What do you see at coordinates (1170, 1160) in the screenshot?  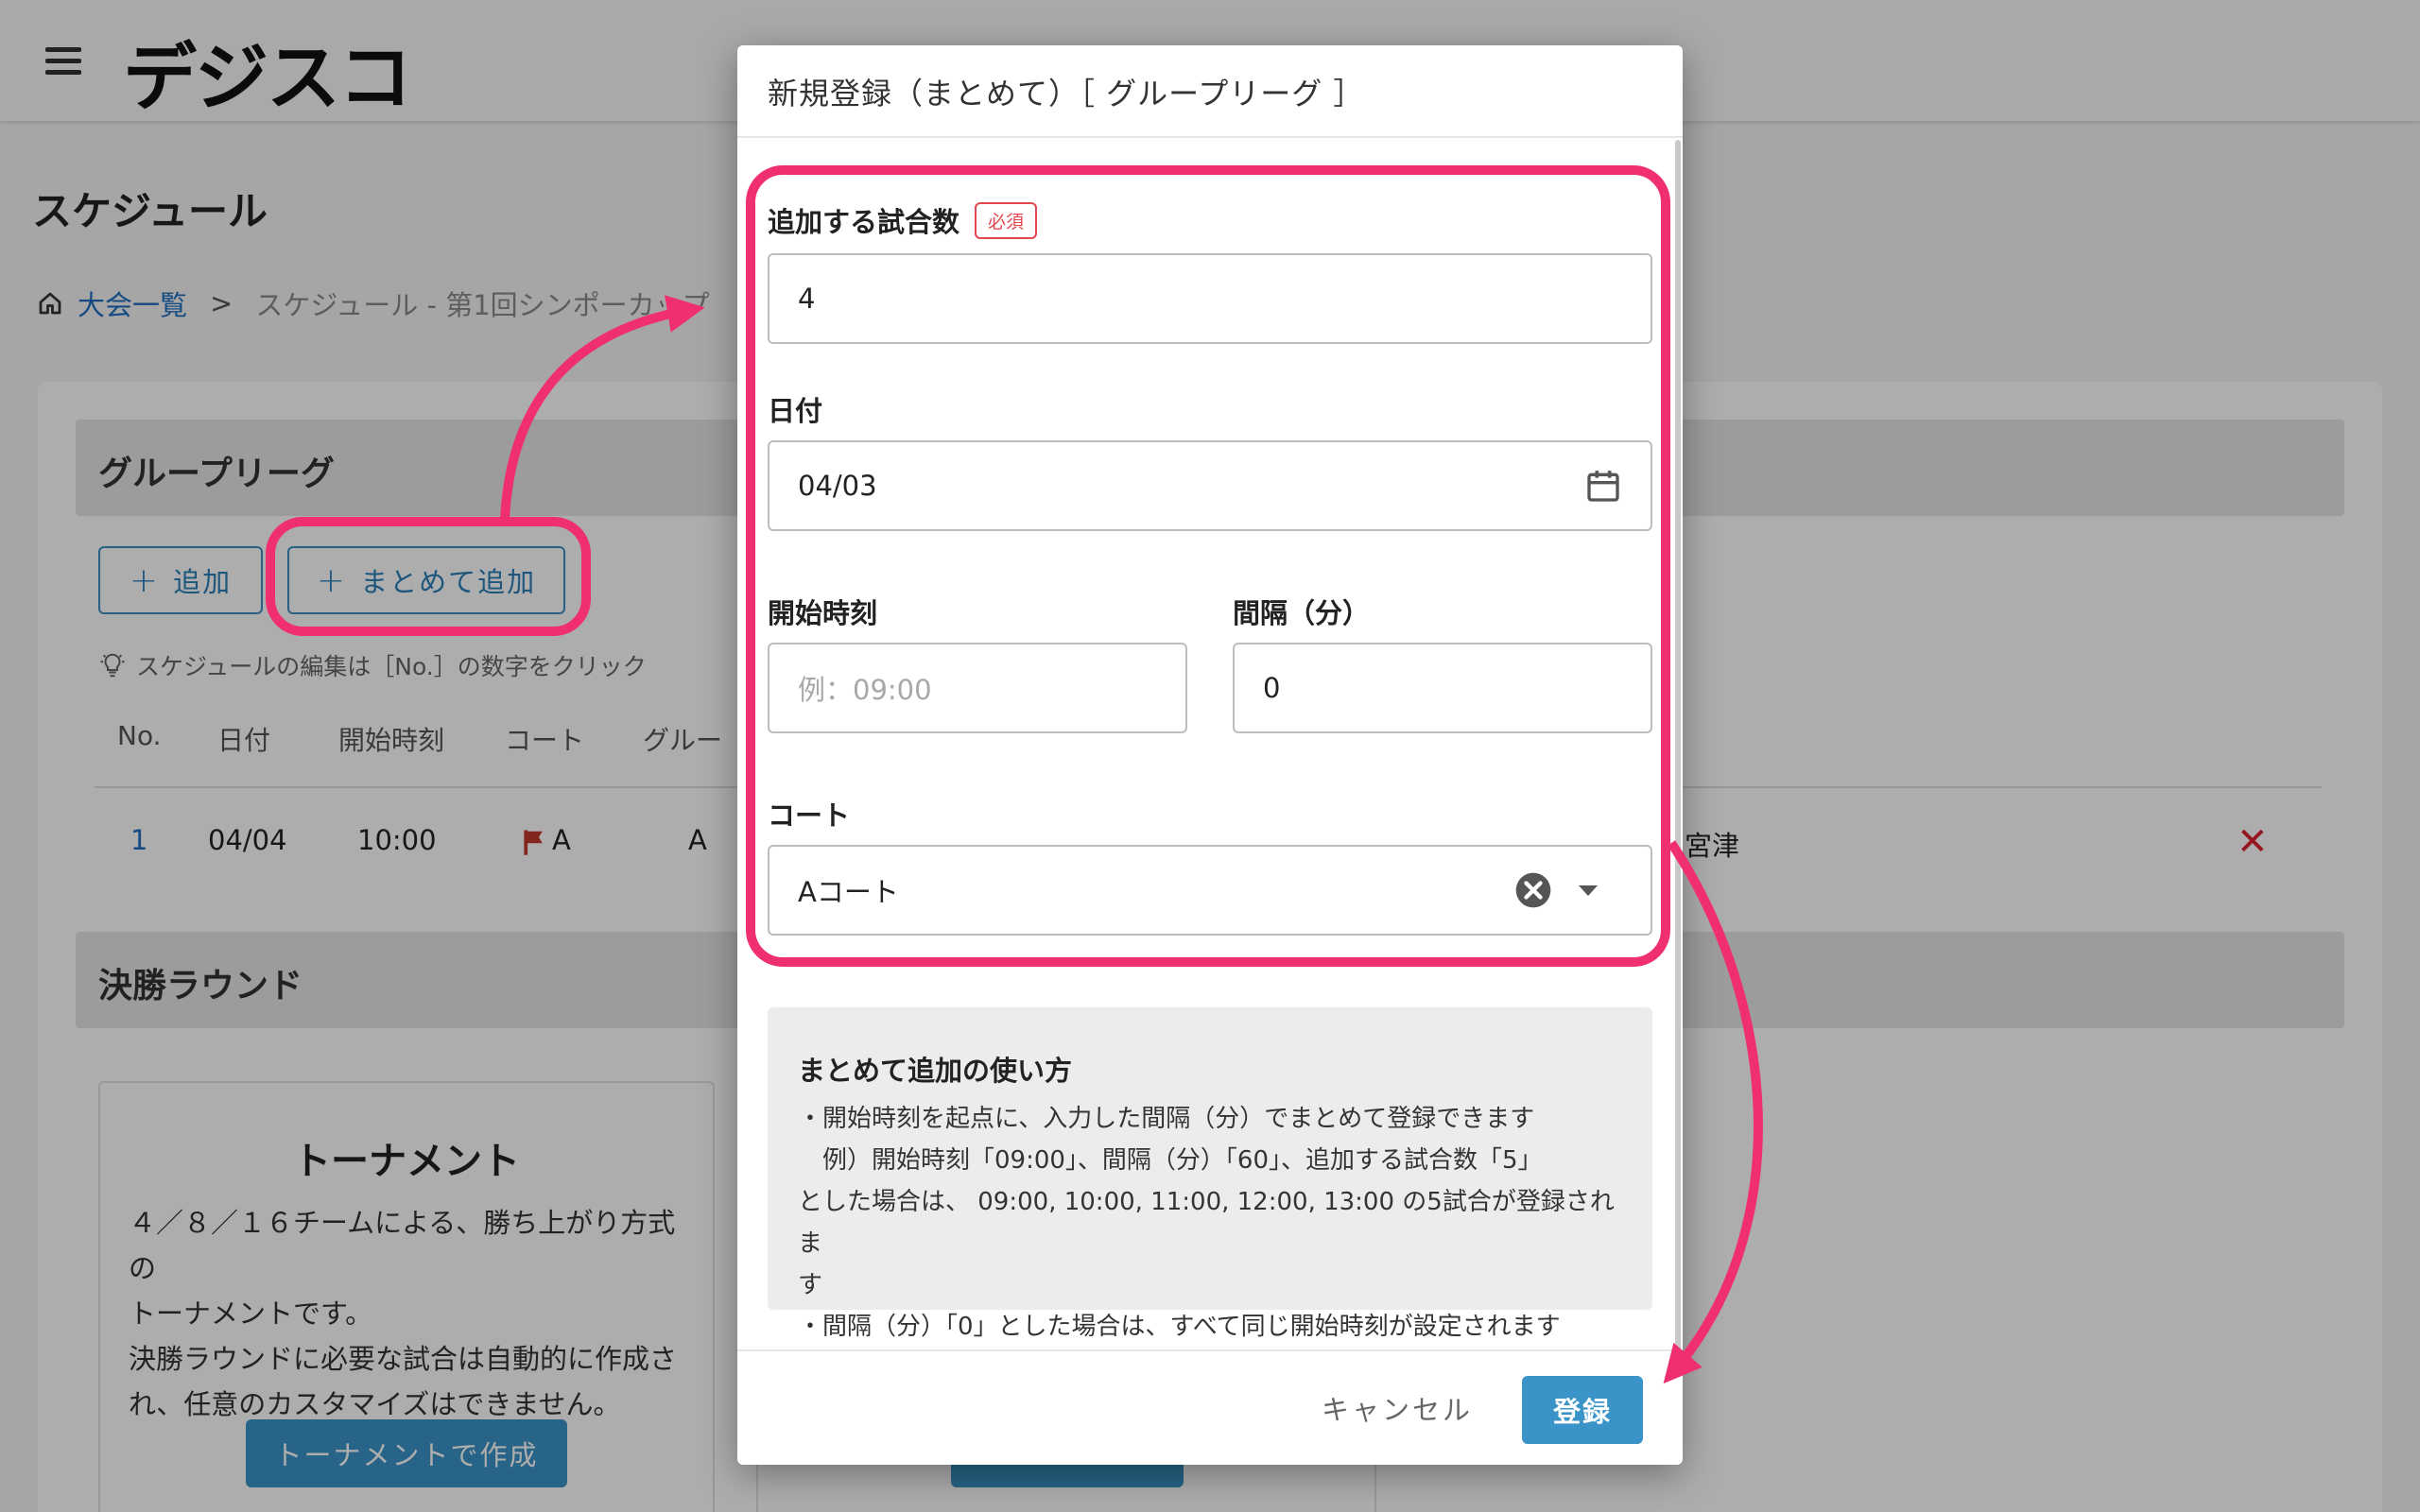 I see `help-line: 例）開始時刻「09:00」、間隔（分）「60」、追加する試合数「5」` at bounding box center [1170, 1160].